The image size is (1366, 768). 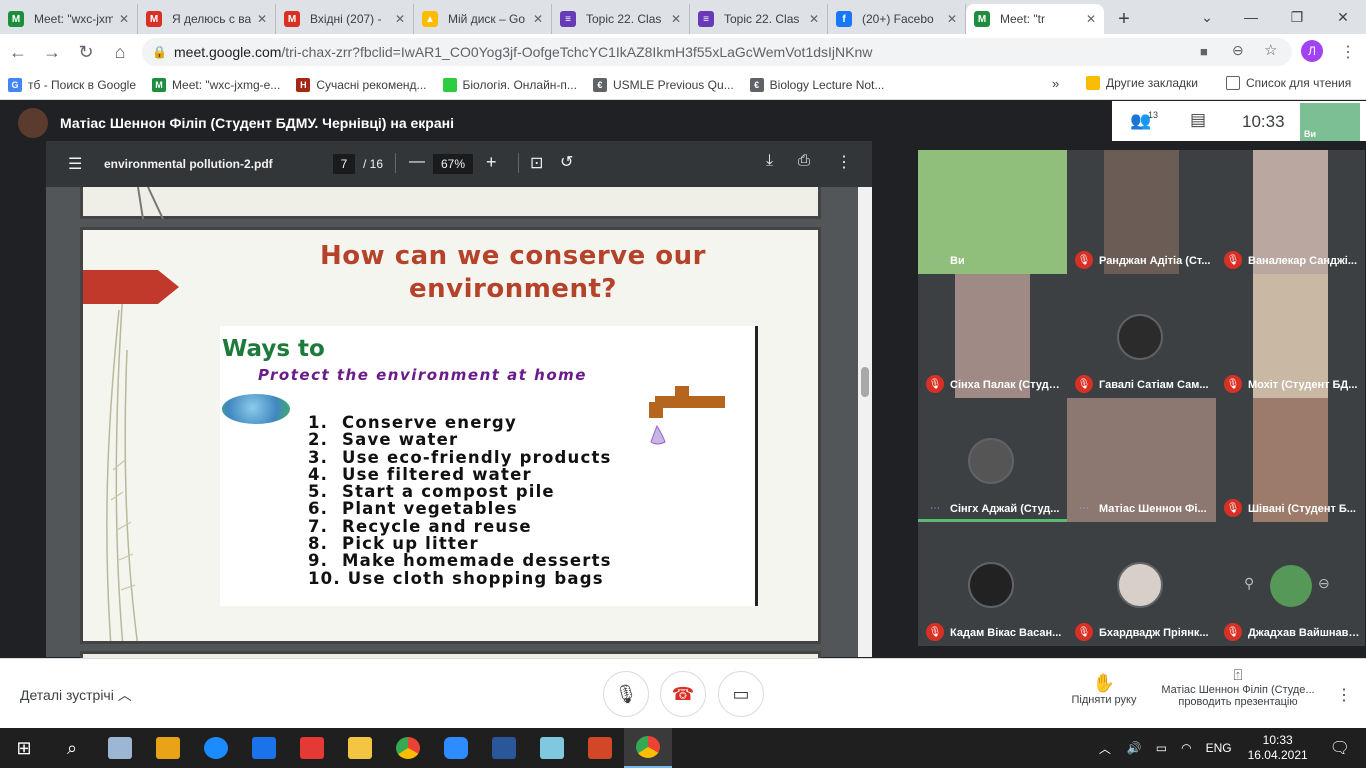 I want to click on bookmark-item: Gтб - Поиск в Google, so click(x=72, y=84).